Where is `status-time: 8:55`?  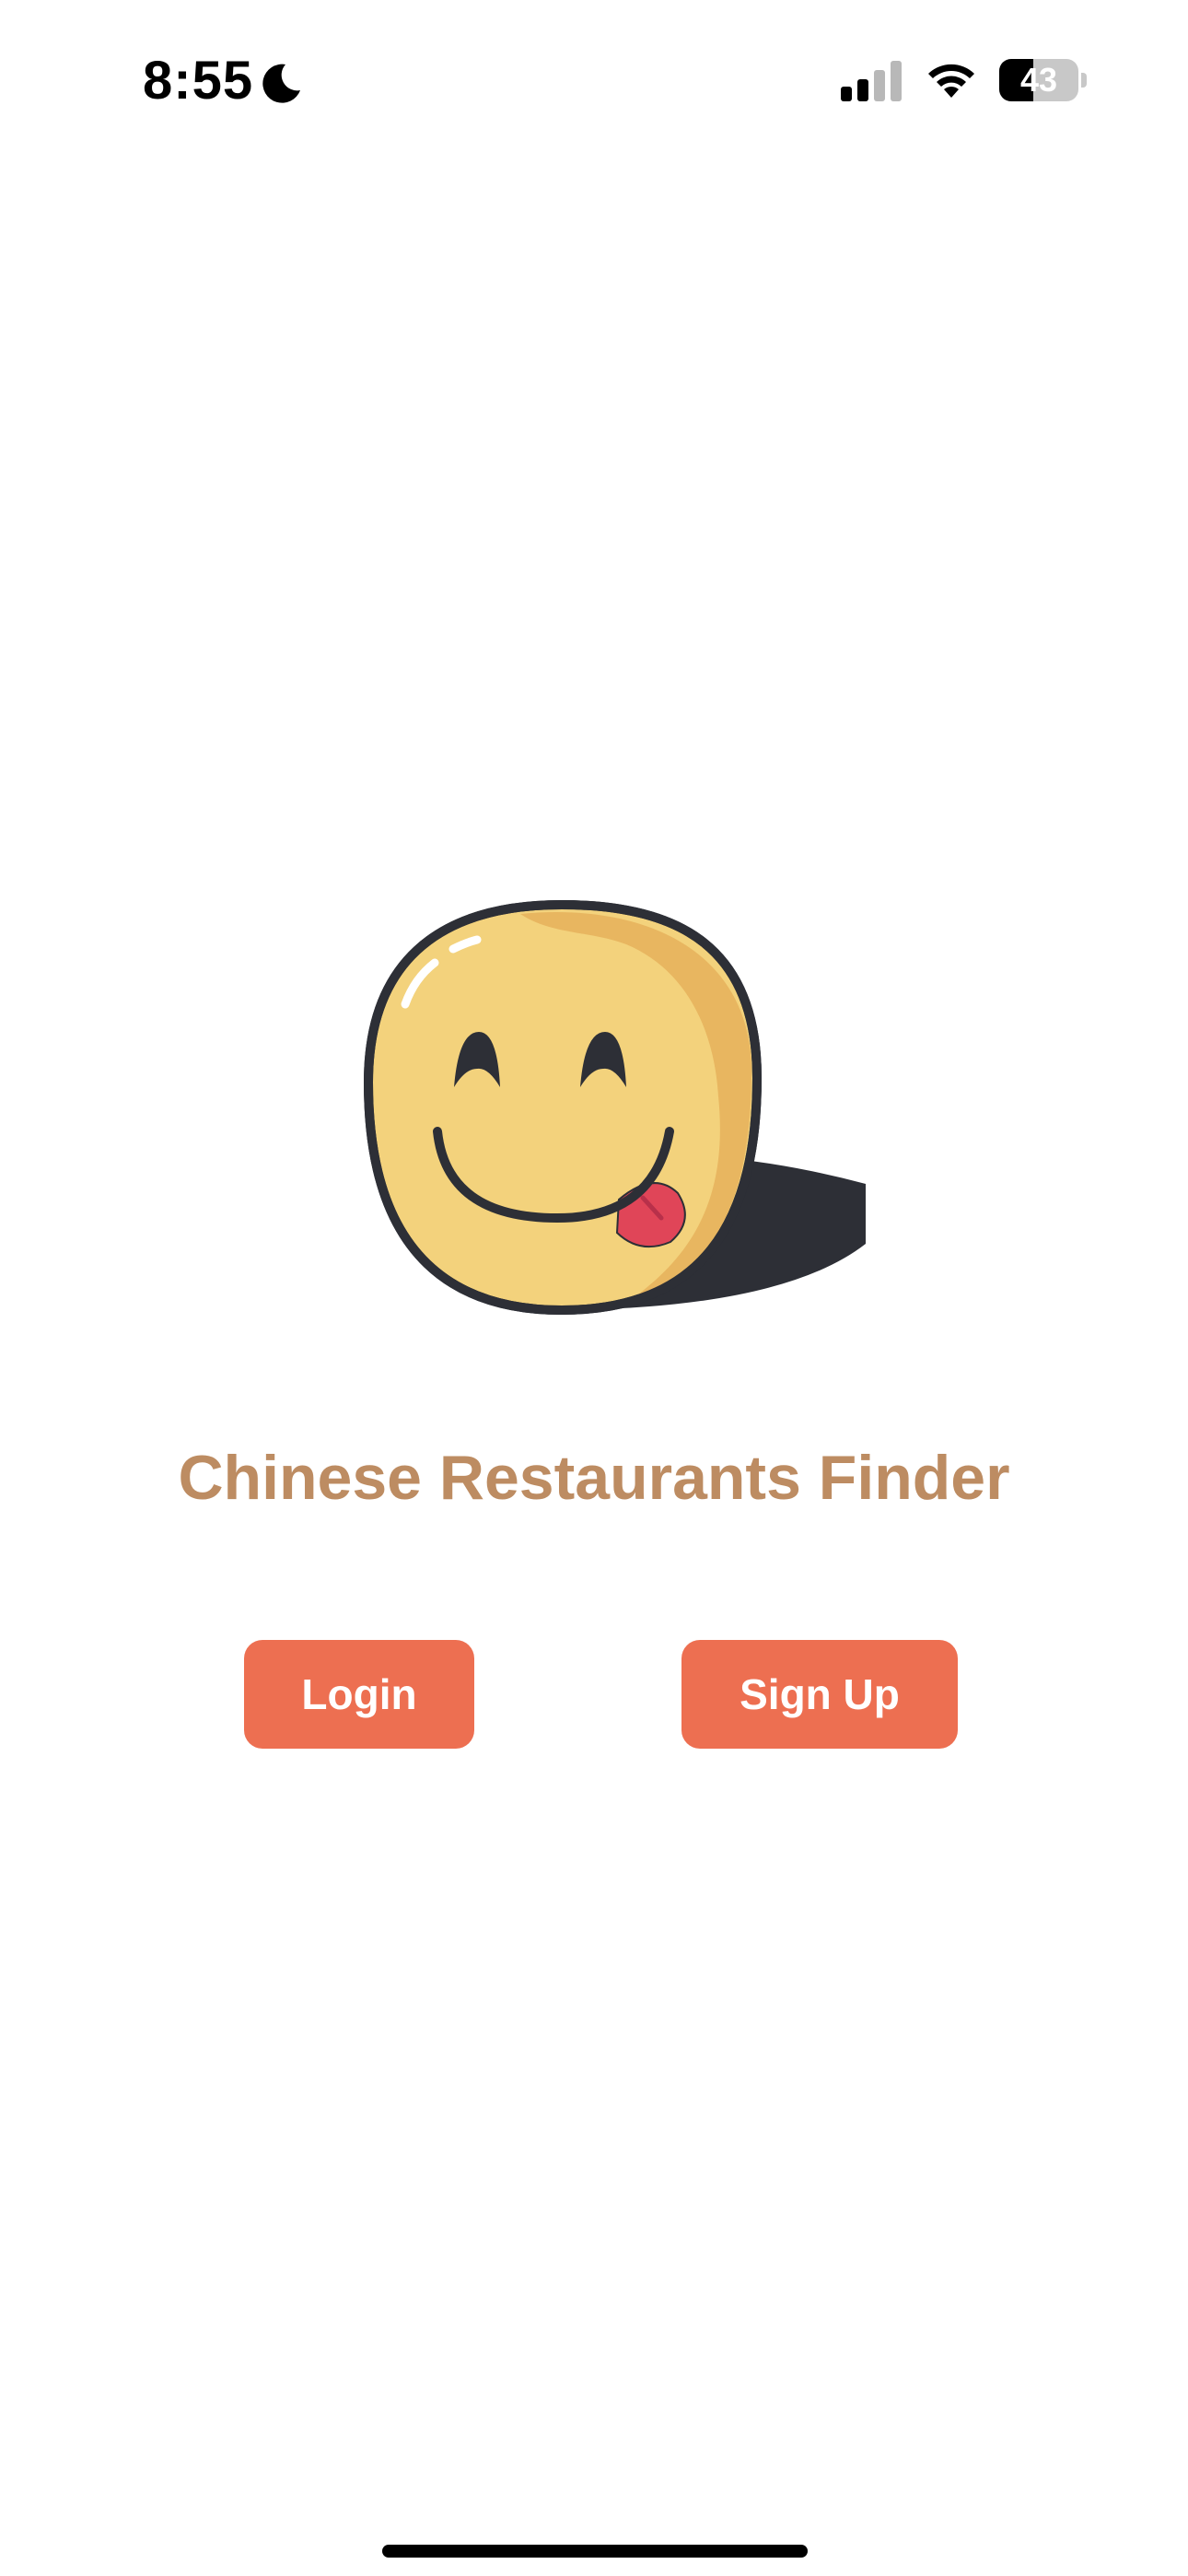
status-time: 8:55 is located at coordinates (198, 81).